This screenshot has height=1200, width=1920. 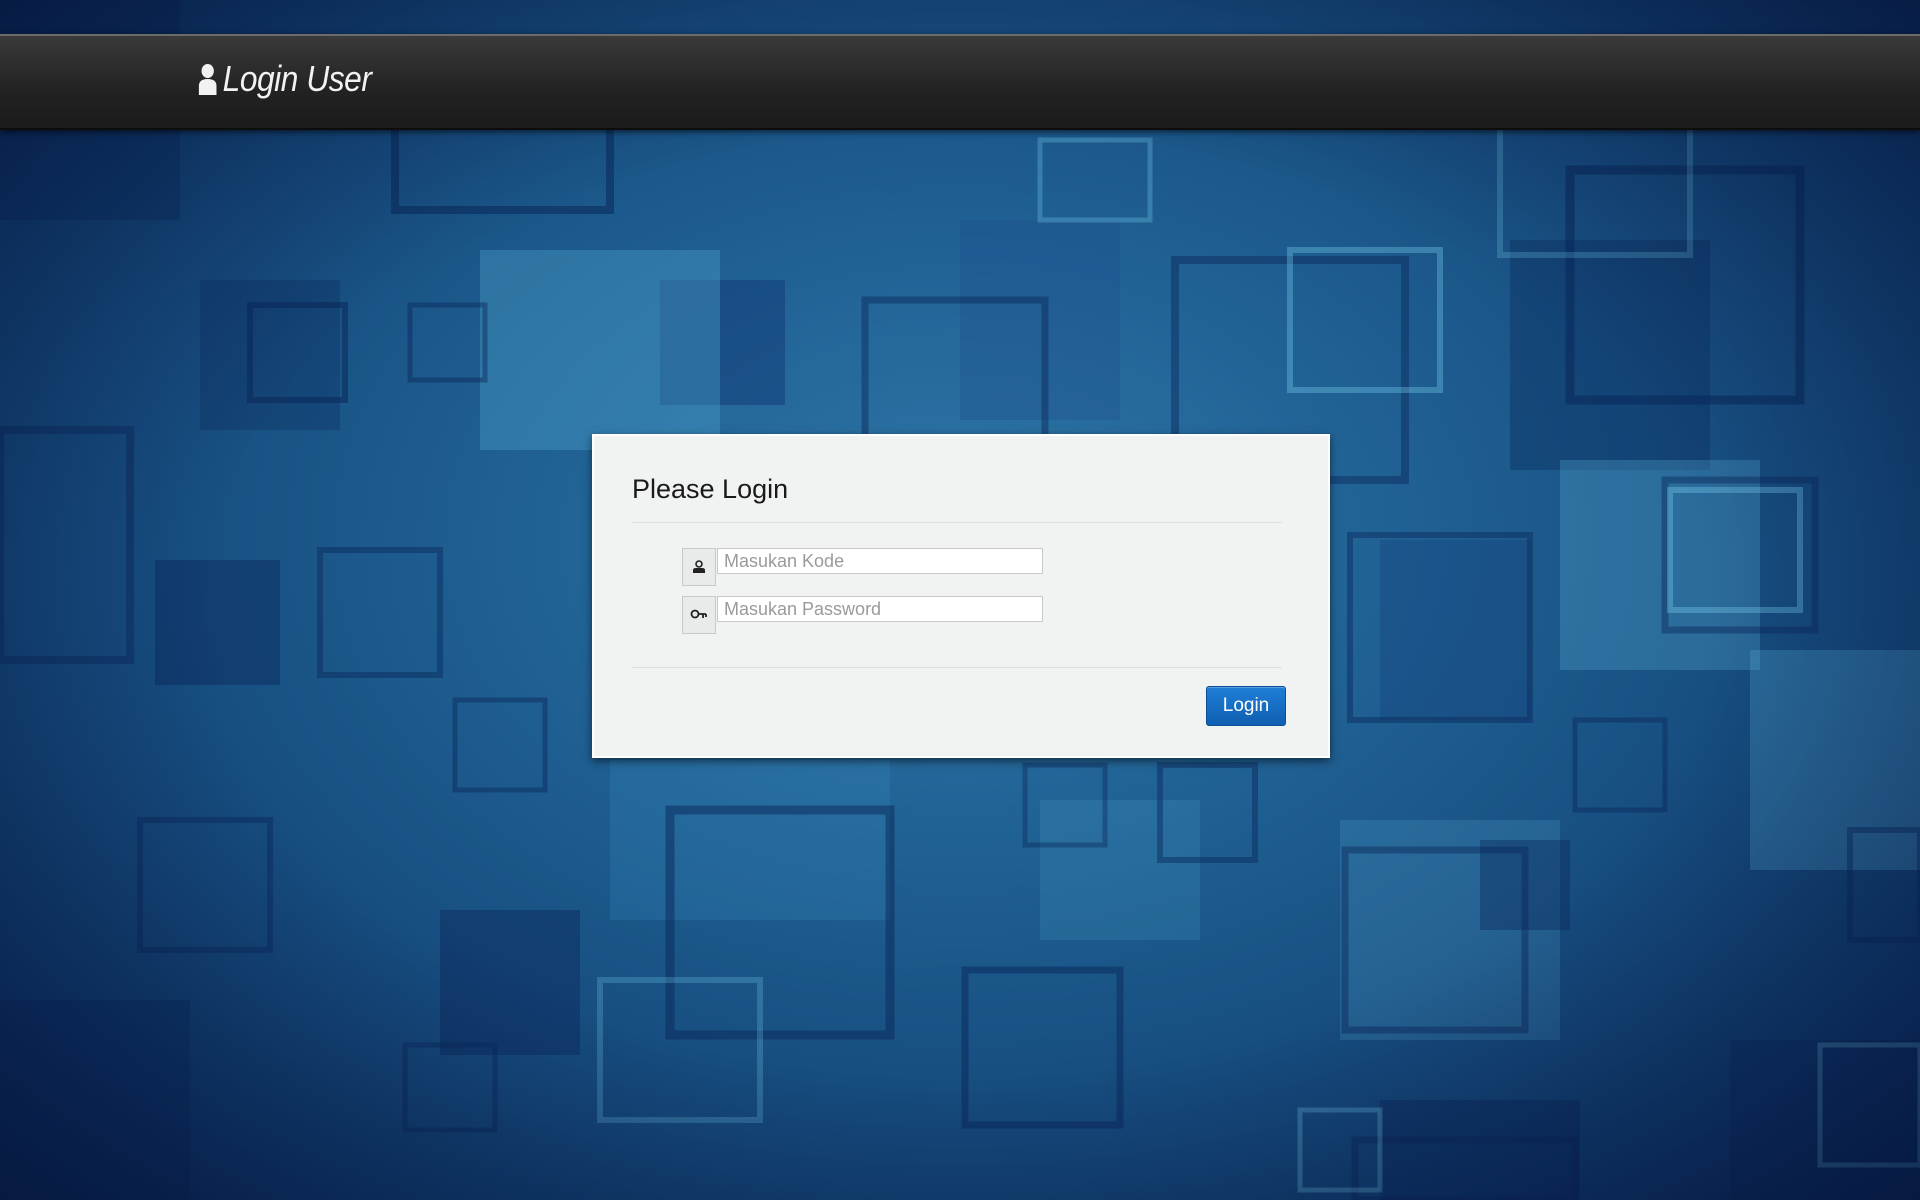 I want to click on user-badge-icon, so click(x=699, y=567).